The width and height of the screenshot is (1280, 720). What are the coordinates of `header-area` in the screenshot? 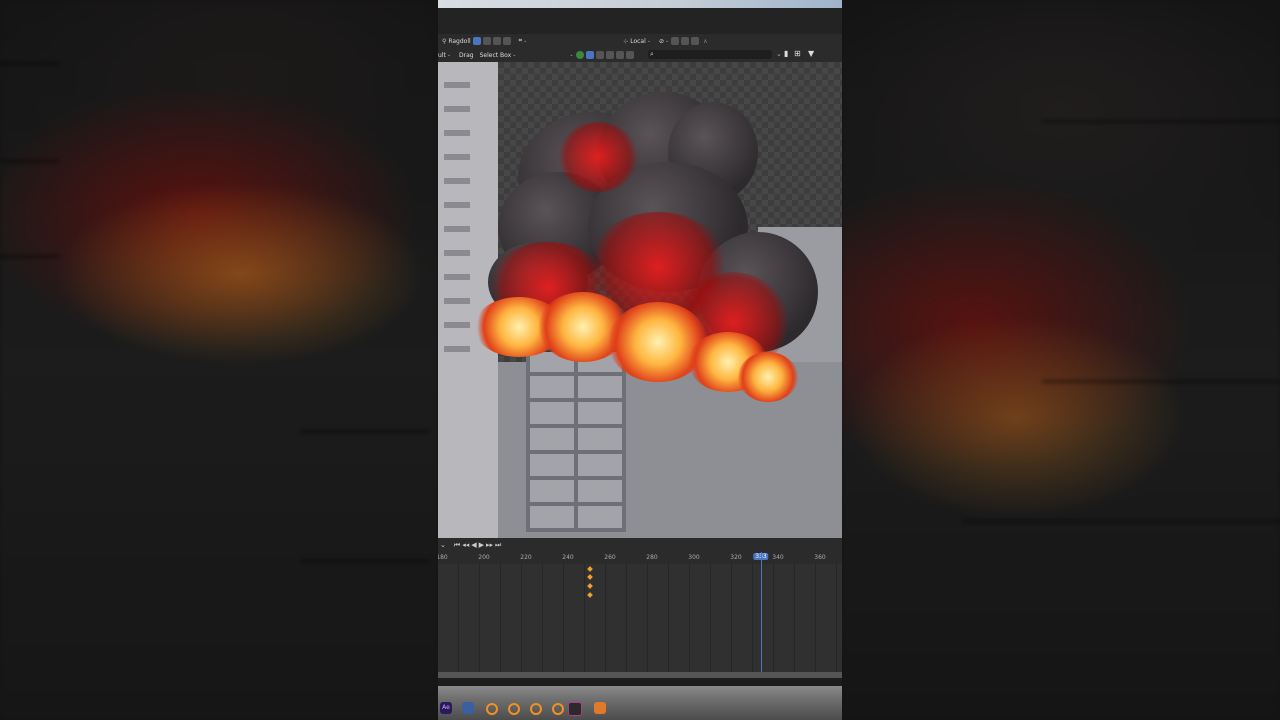 It's located at (640, 21).